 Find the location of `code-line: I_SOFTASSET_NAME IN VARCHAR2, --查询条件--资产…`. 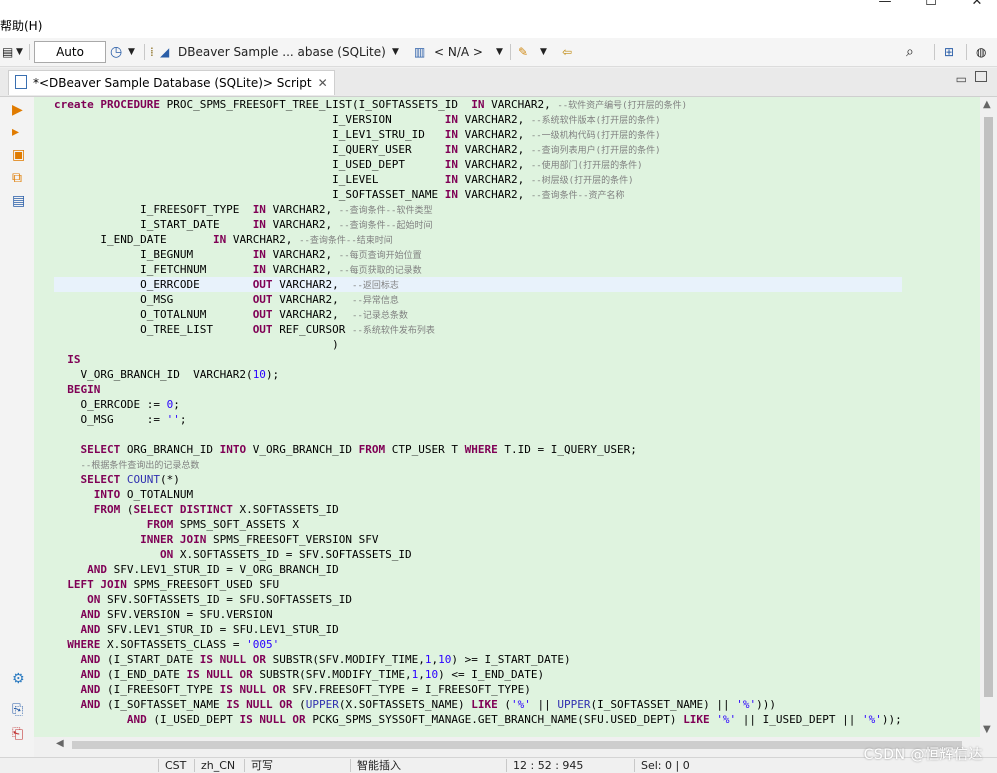

code-line: I_SOFTASSET_NAME IN VARCHAR2, --查询条件--资产… is located at coordinates (478, 194).